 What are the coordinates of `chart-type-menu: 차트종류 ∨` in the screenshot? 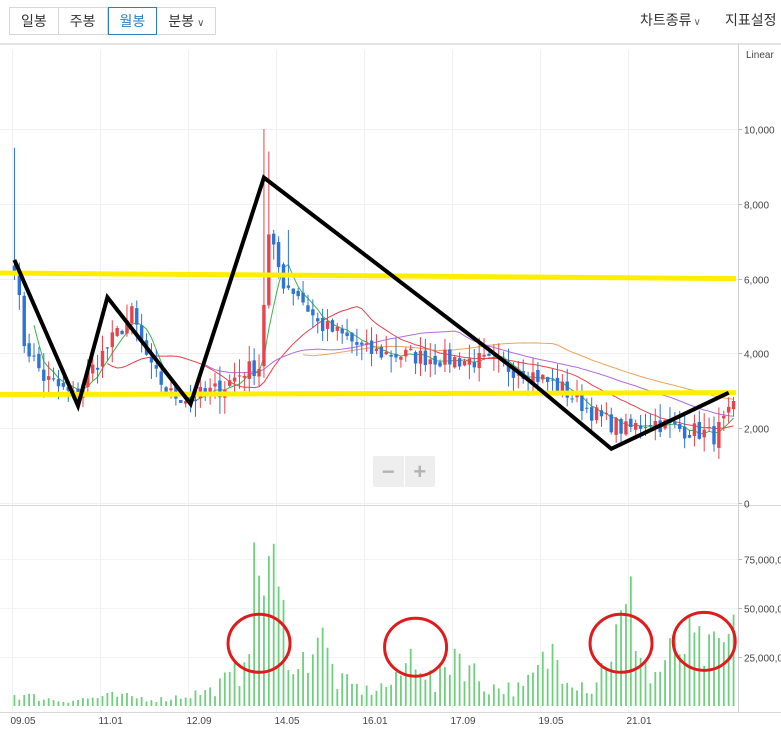 It's located at (670, 20).